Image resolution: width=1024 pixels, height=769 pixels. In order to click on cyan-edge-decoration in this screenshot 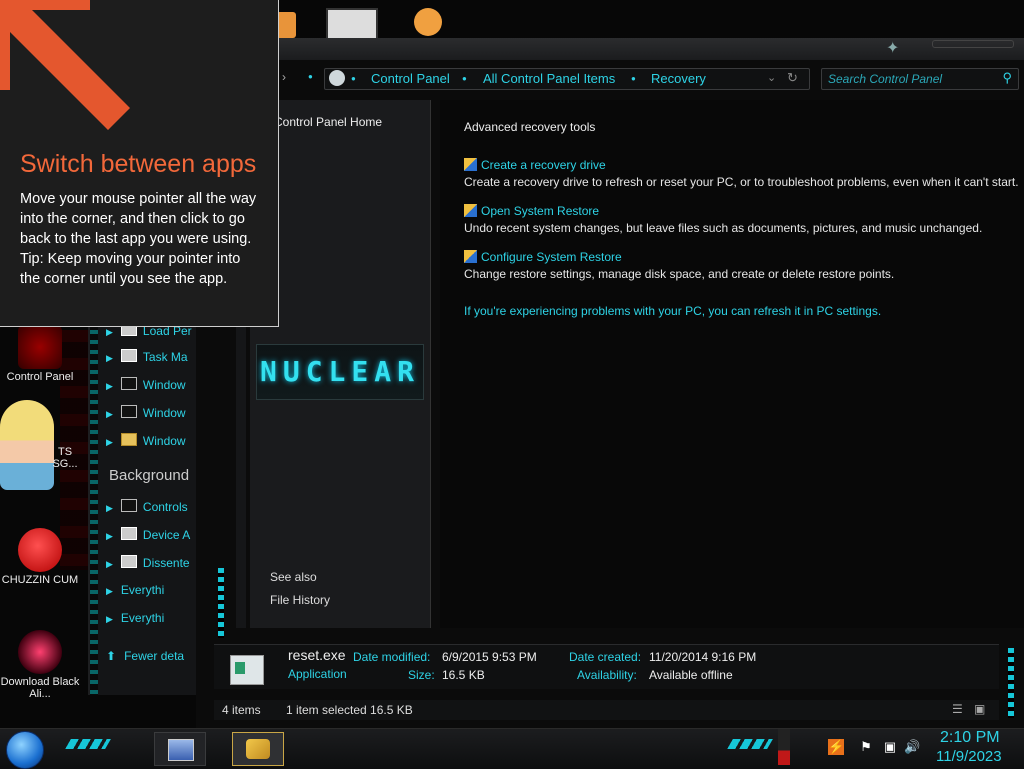, I will do `click(94, 497)`.